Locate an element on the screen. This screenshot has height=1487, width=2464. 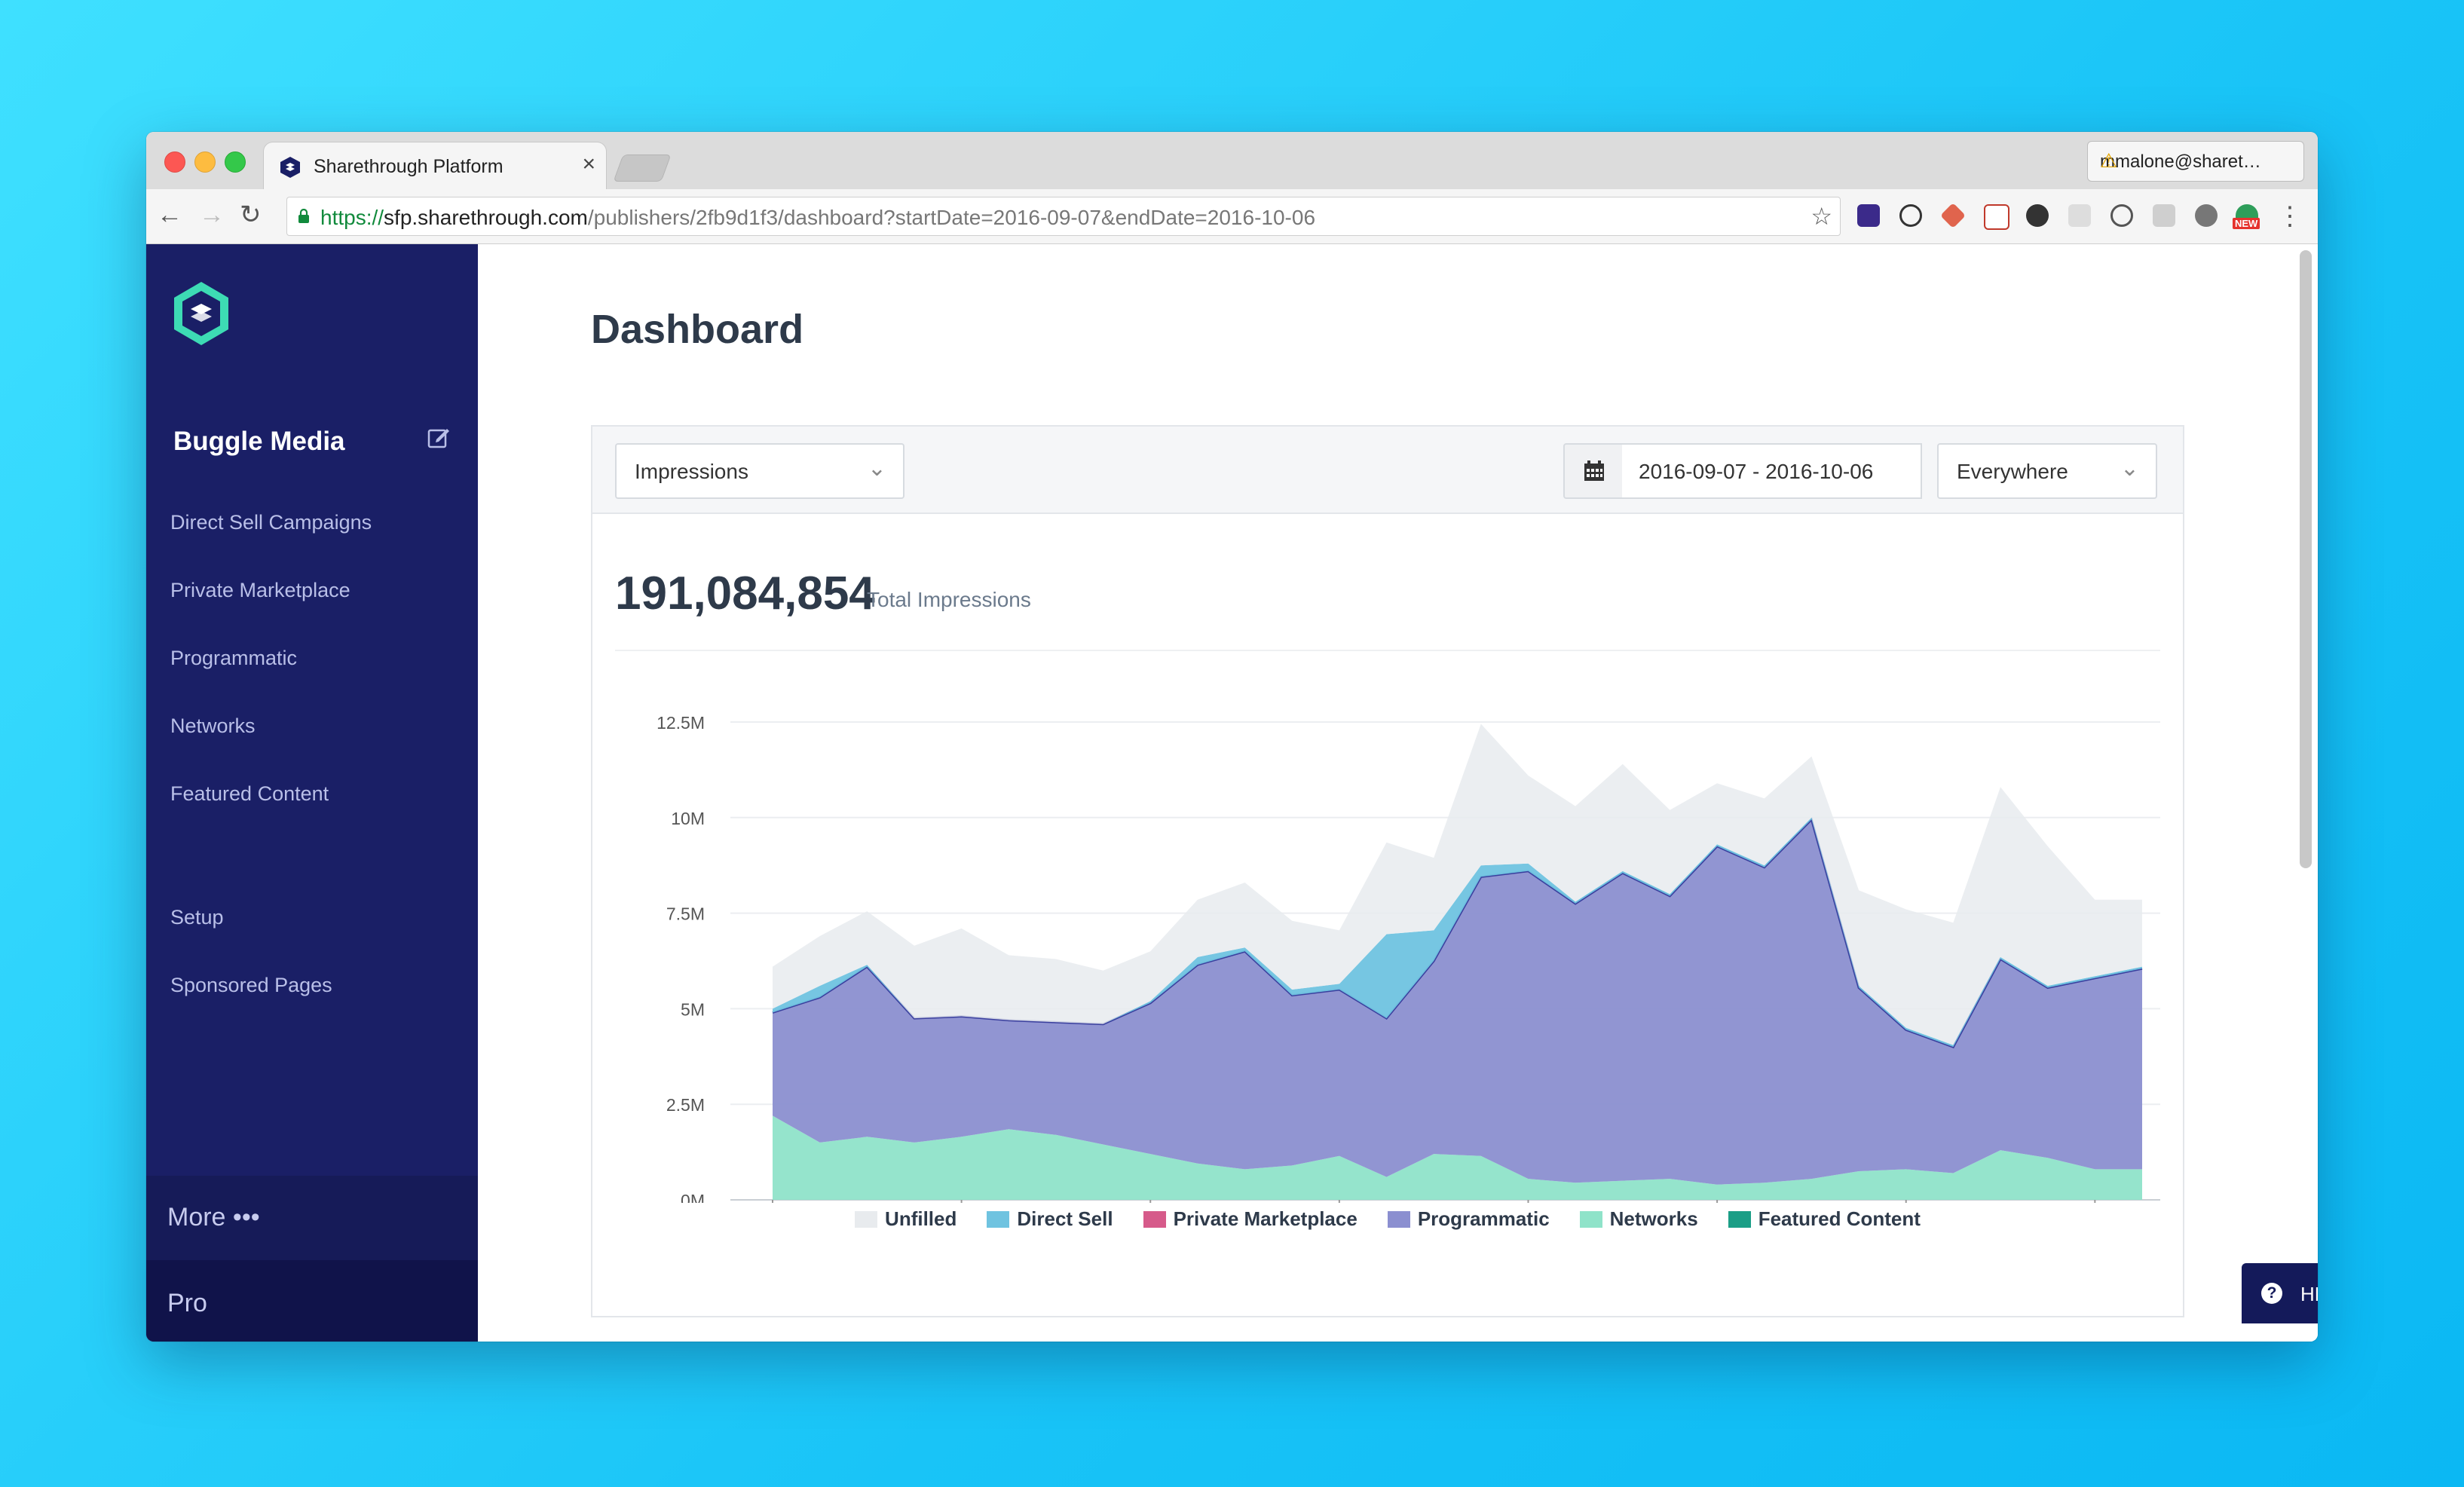
publisher-name: Buggle Media is located at coordinates (259, 442).